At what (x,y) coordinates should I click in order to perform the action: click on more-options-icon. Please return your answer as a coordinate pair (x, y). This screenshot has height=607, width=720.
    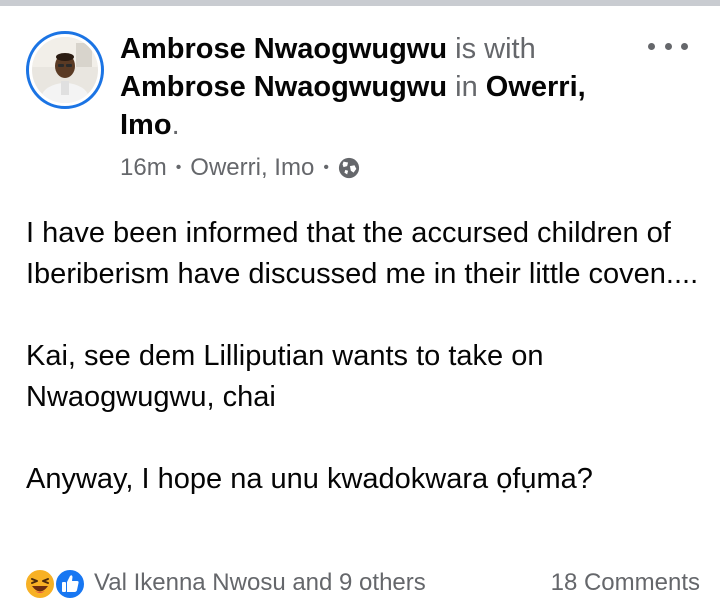
    Looking at the image, I should click on (668, 46).